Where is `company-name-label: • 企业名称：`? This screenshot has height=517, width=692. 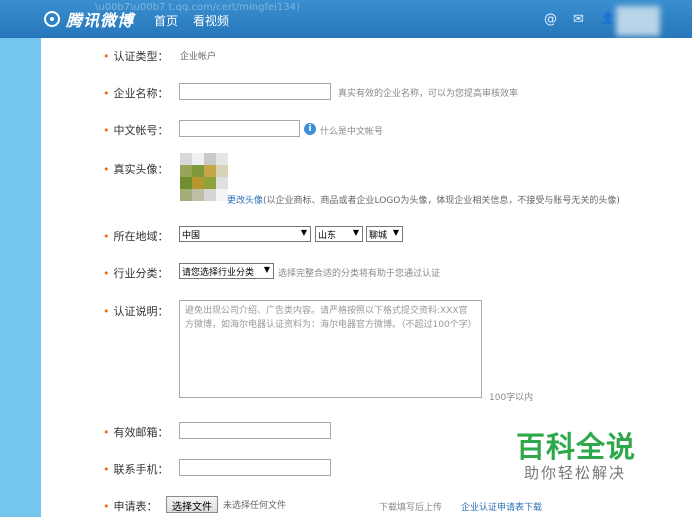 company-name-label: • 企业名称： is located at coordinates (136, 93).